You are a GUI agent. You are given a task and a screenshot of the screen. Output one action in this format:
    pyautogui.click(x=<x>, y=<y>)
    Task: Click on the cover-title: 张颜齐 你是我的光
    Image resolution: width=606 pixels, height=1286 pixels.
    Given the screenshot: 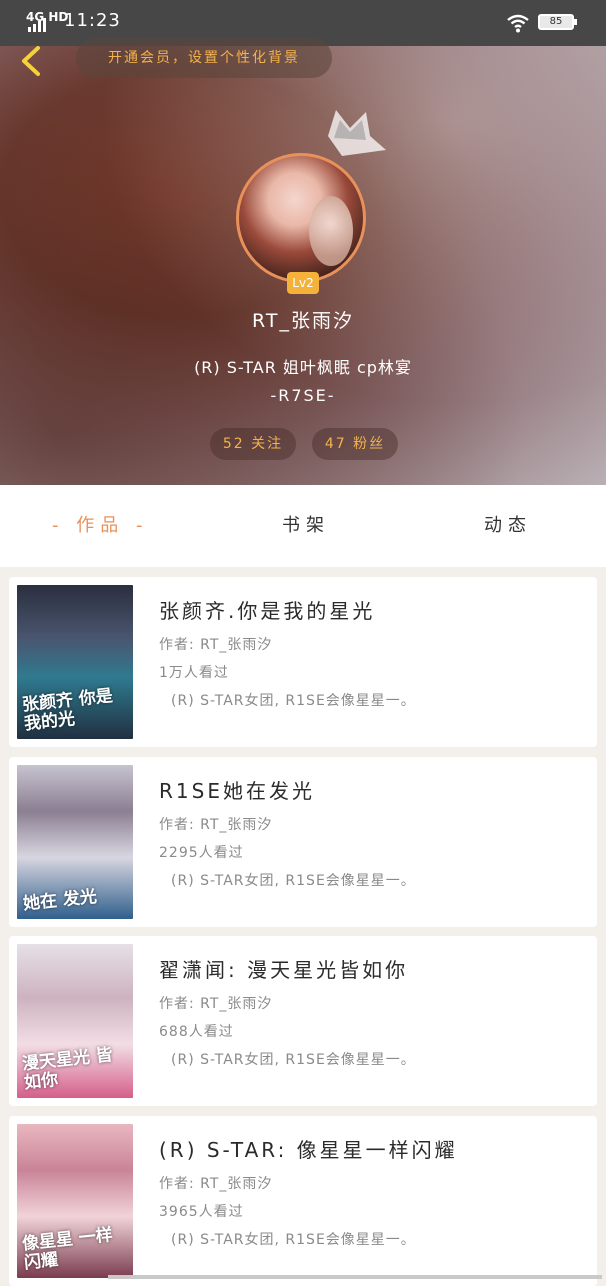 What is the action you would take?
    pyautogui.click(x=67, y=710)
    